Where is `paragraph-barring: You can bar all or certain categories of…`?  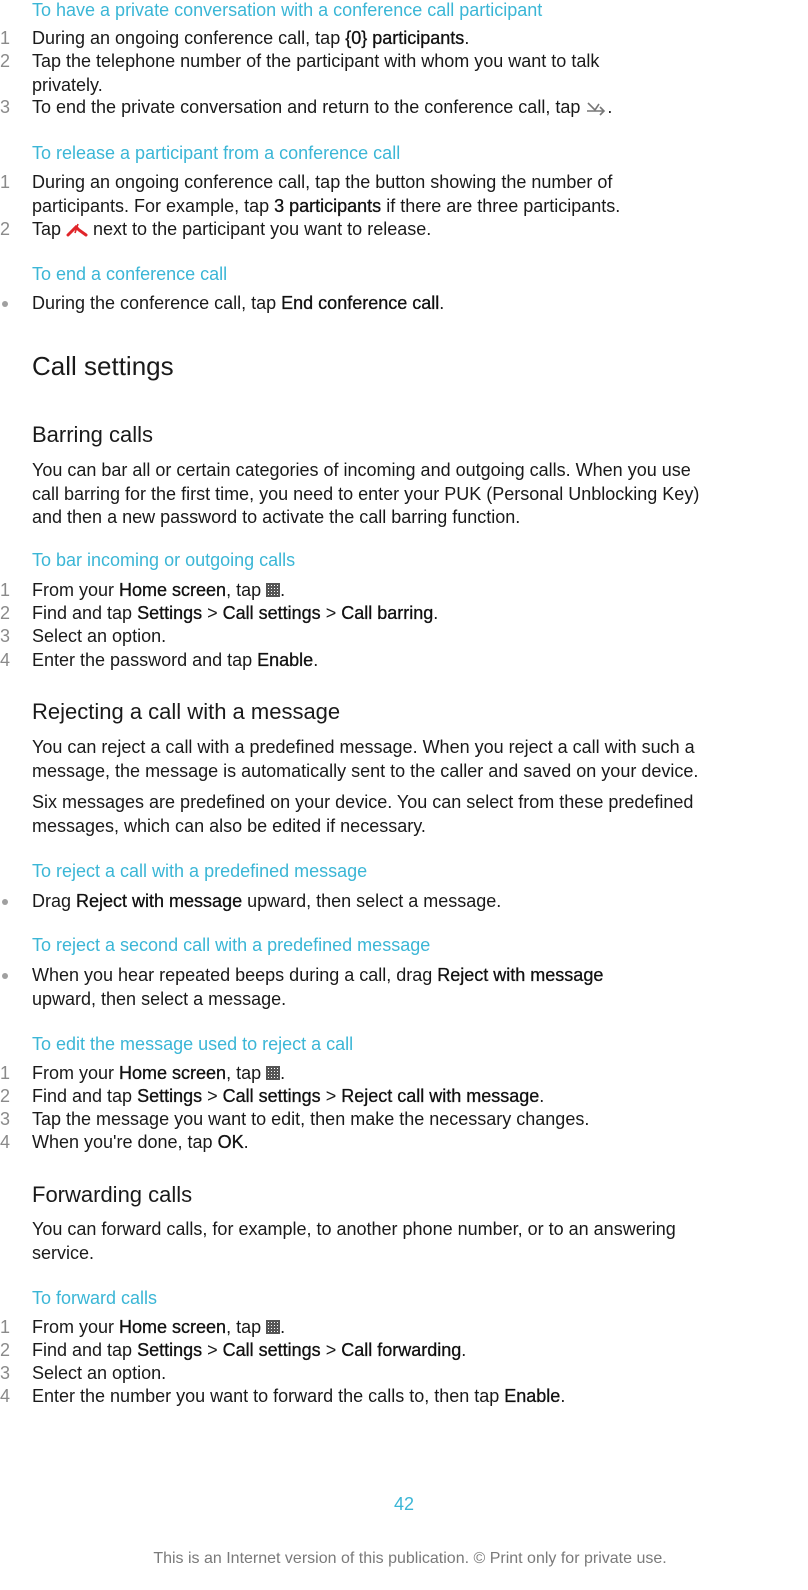
paragraph-barring: You can bar all or certain categories of… is located at coordinates (366, 493).